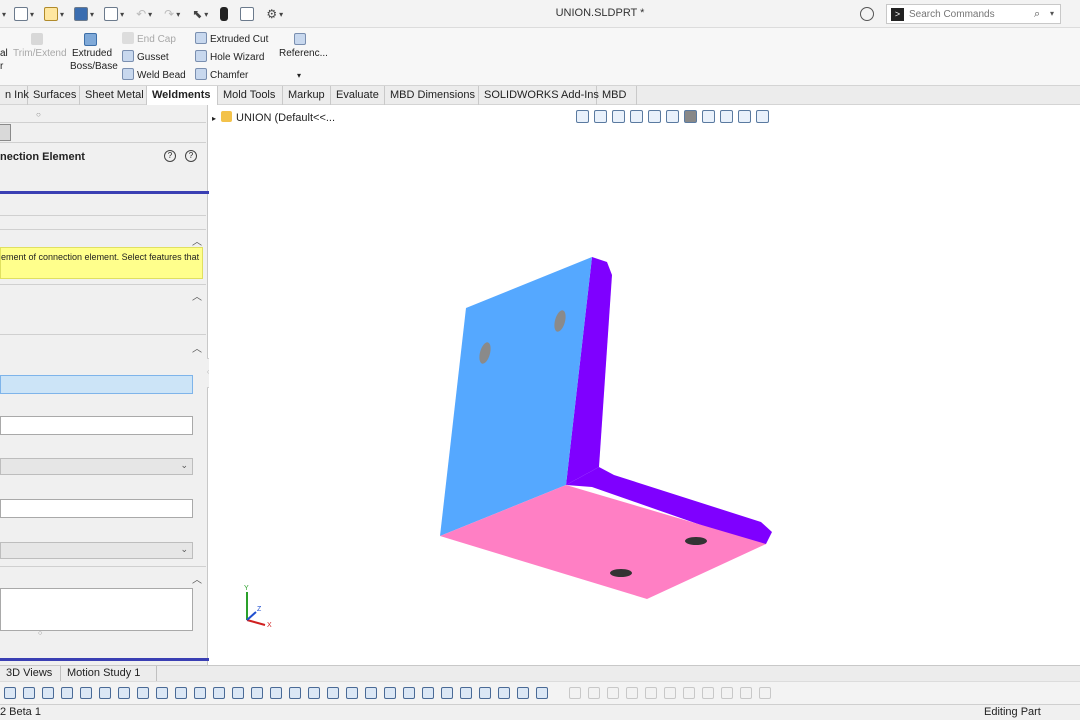  Describe the element at coordinates (432, 95) in the screenshot. I see `tab-mbd-dimensions: MBD Dimensions` at that location.